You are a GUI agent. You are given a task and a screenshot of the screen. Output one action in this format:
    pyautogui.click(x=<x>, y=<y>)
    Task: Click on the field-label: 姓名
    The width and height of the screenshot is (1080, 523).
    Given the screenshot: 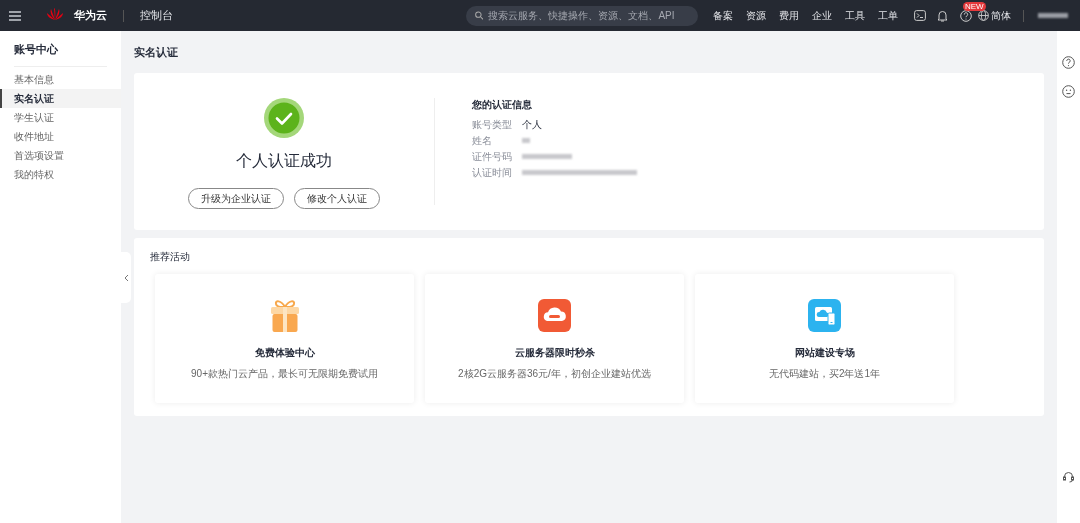 What is the action you would take?
    pyautogui.click(x=482, y=140)
    